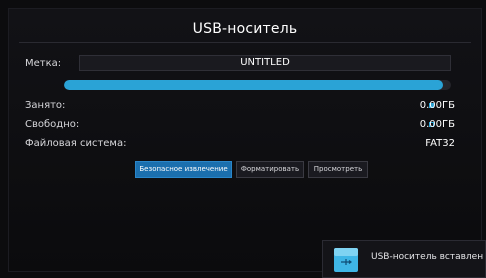 This screenshot has height=278, width=486. I want to click on volume-label-value: UNTITLED, so click(265, 63).